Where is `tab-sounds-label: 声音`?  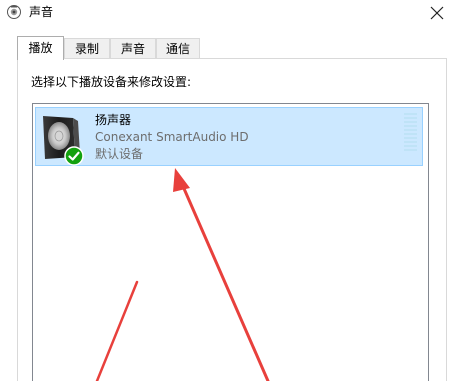 tab-sounds-label: 声音 is located at coordinates (132, 49).